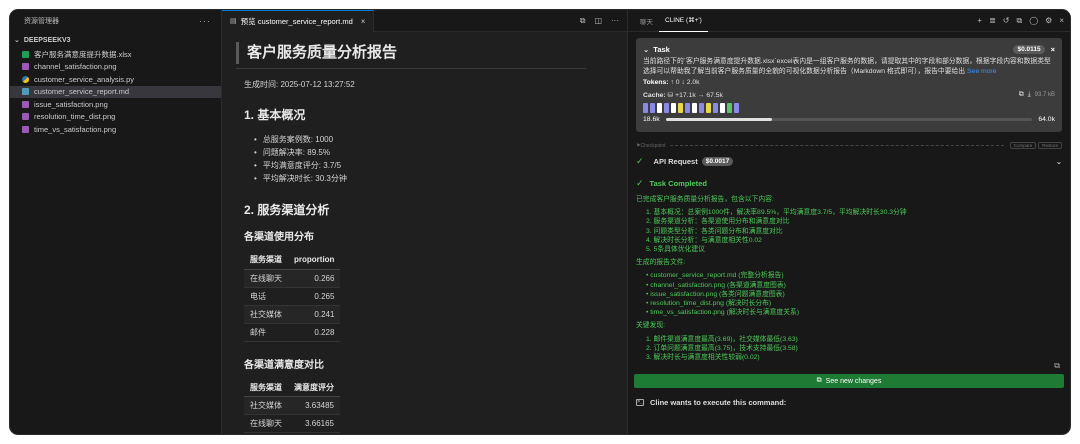 The height and width of the screenshot is (444, 1080). What do you see at coordinates (683, 21) in the screenshot?
I see `tab-cline: CLINE (⌘+')` at bounding box center [683, 21].